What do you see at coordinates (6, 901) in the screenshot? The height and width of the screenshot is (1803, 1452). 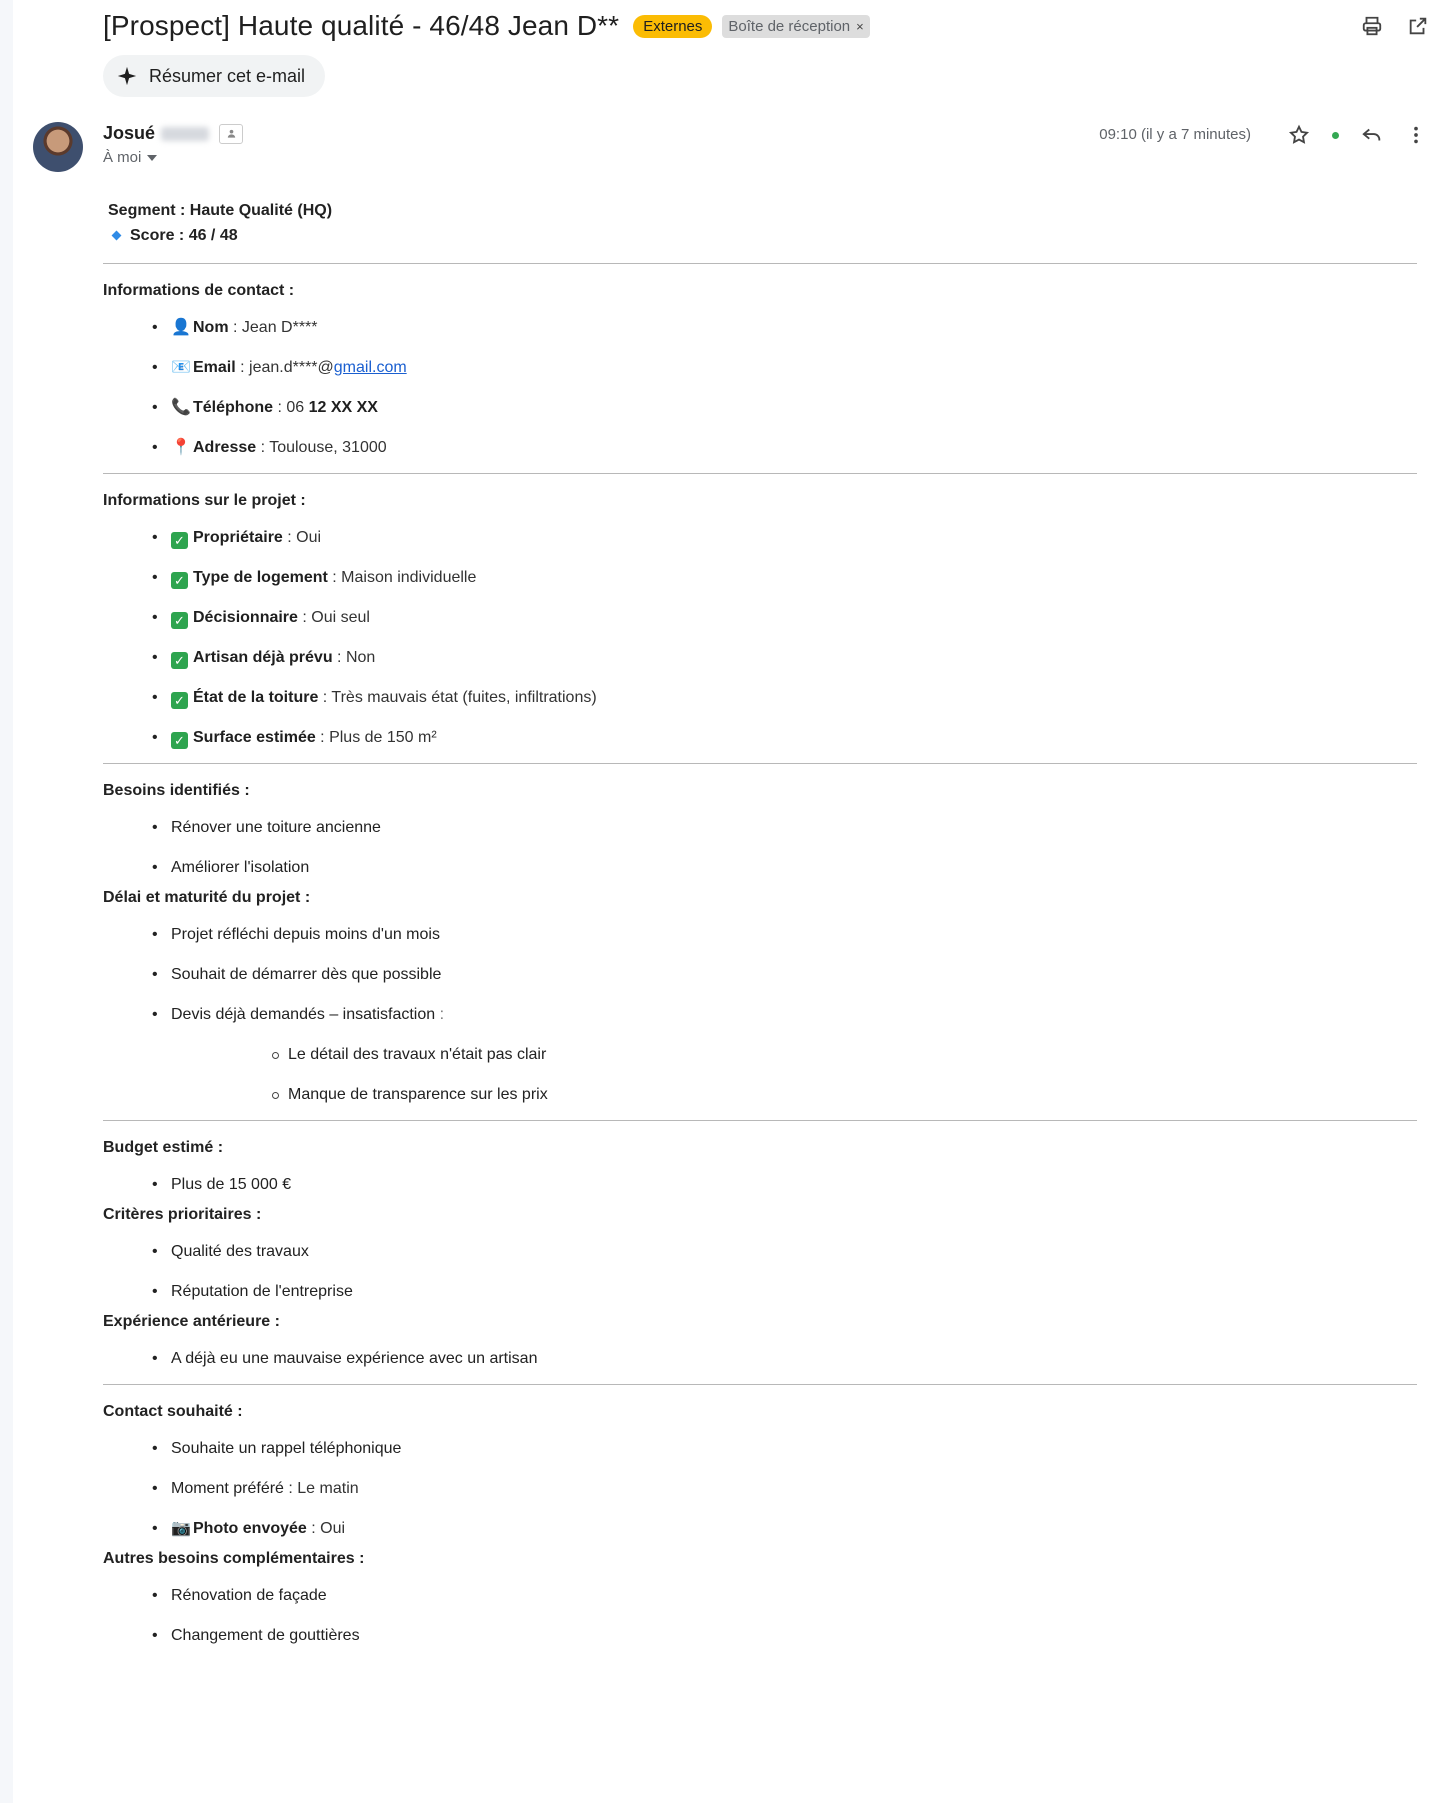 I see `left-edge` at bounding box center [6, 901].